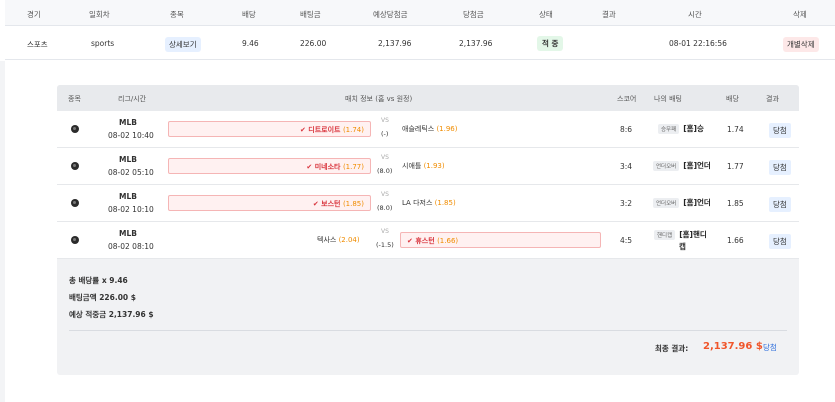  I want to click on bet-amount: 226.00, so click(313, 43).